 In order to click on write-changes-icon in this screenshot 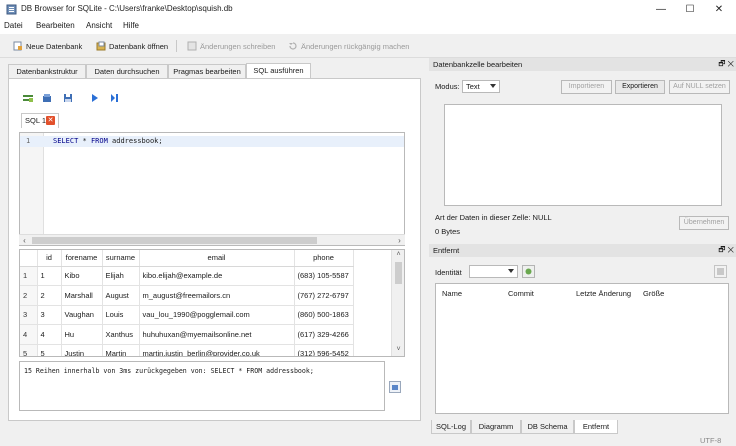, I will do `click(192, 46)`.